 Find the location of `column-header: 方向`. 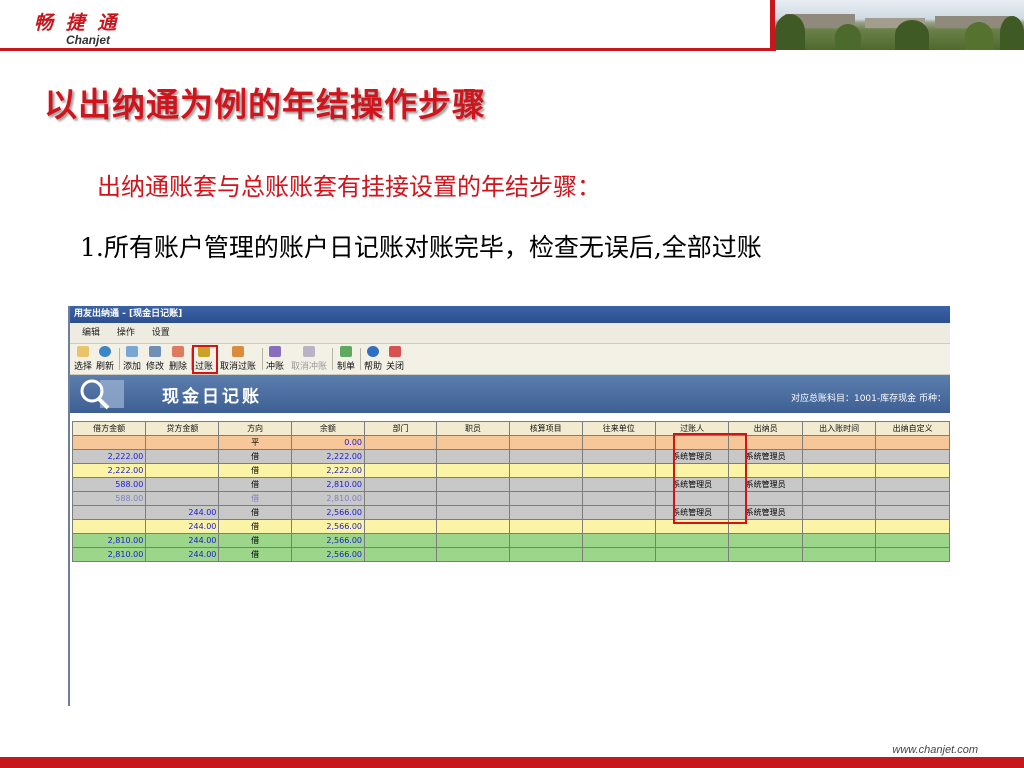

column-header: 方向 is located at coordinates (255, 428).